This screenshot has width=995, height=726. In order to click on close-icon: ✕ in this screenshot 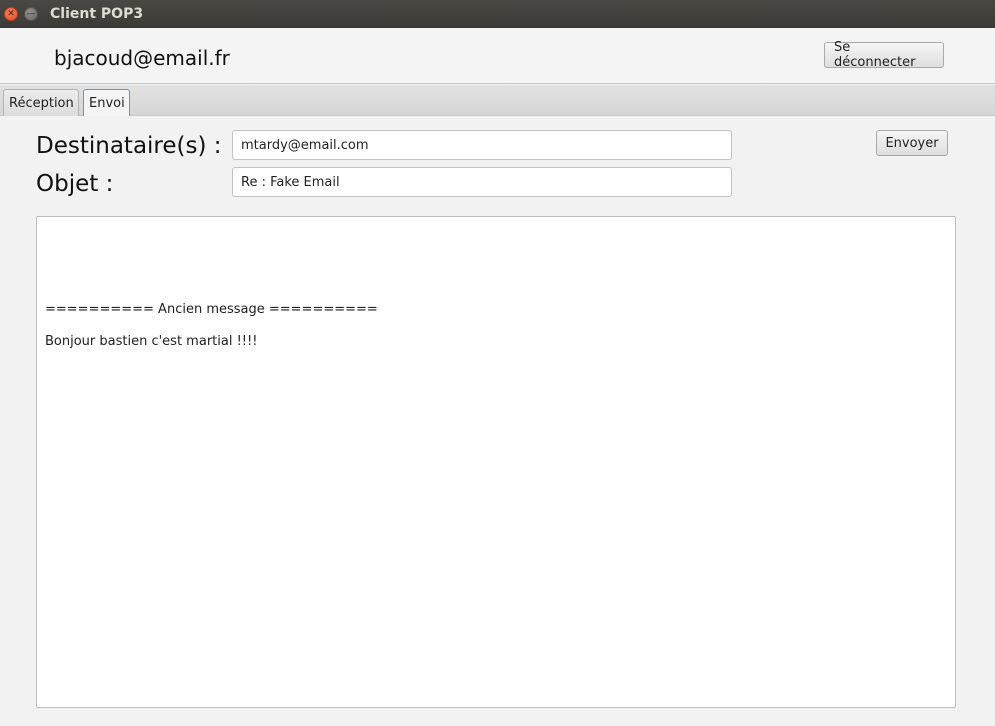, I will do `click(11, 14)`.